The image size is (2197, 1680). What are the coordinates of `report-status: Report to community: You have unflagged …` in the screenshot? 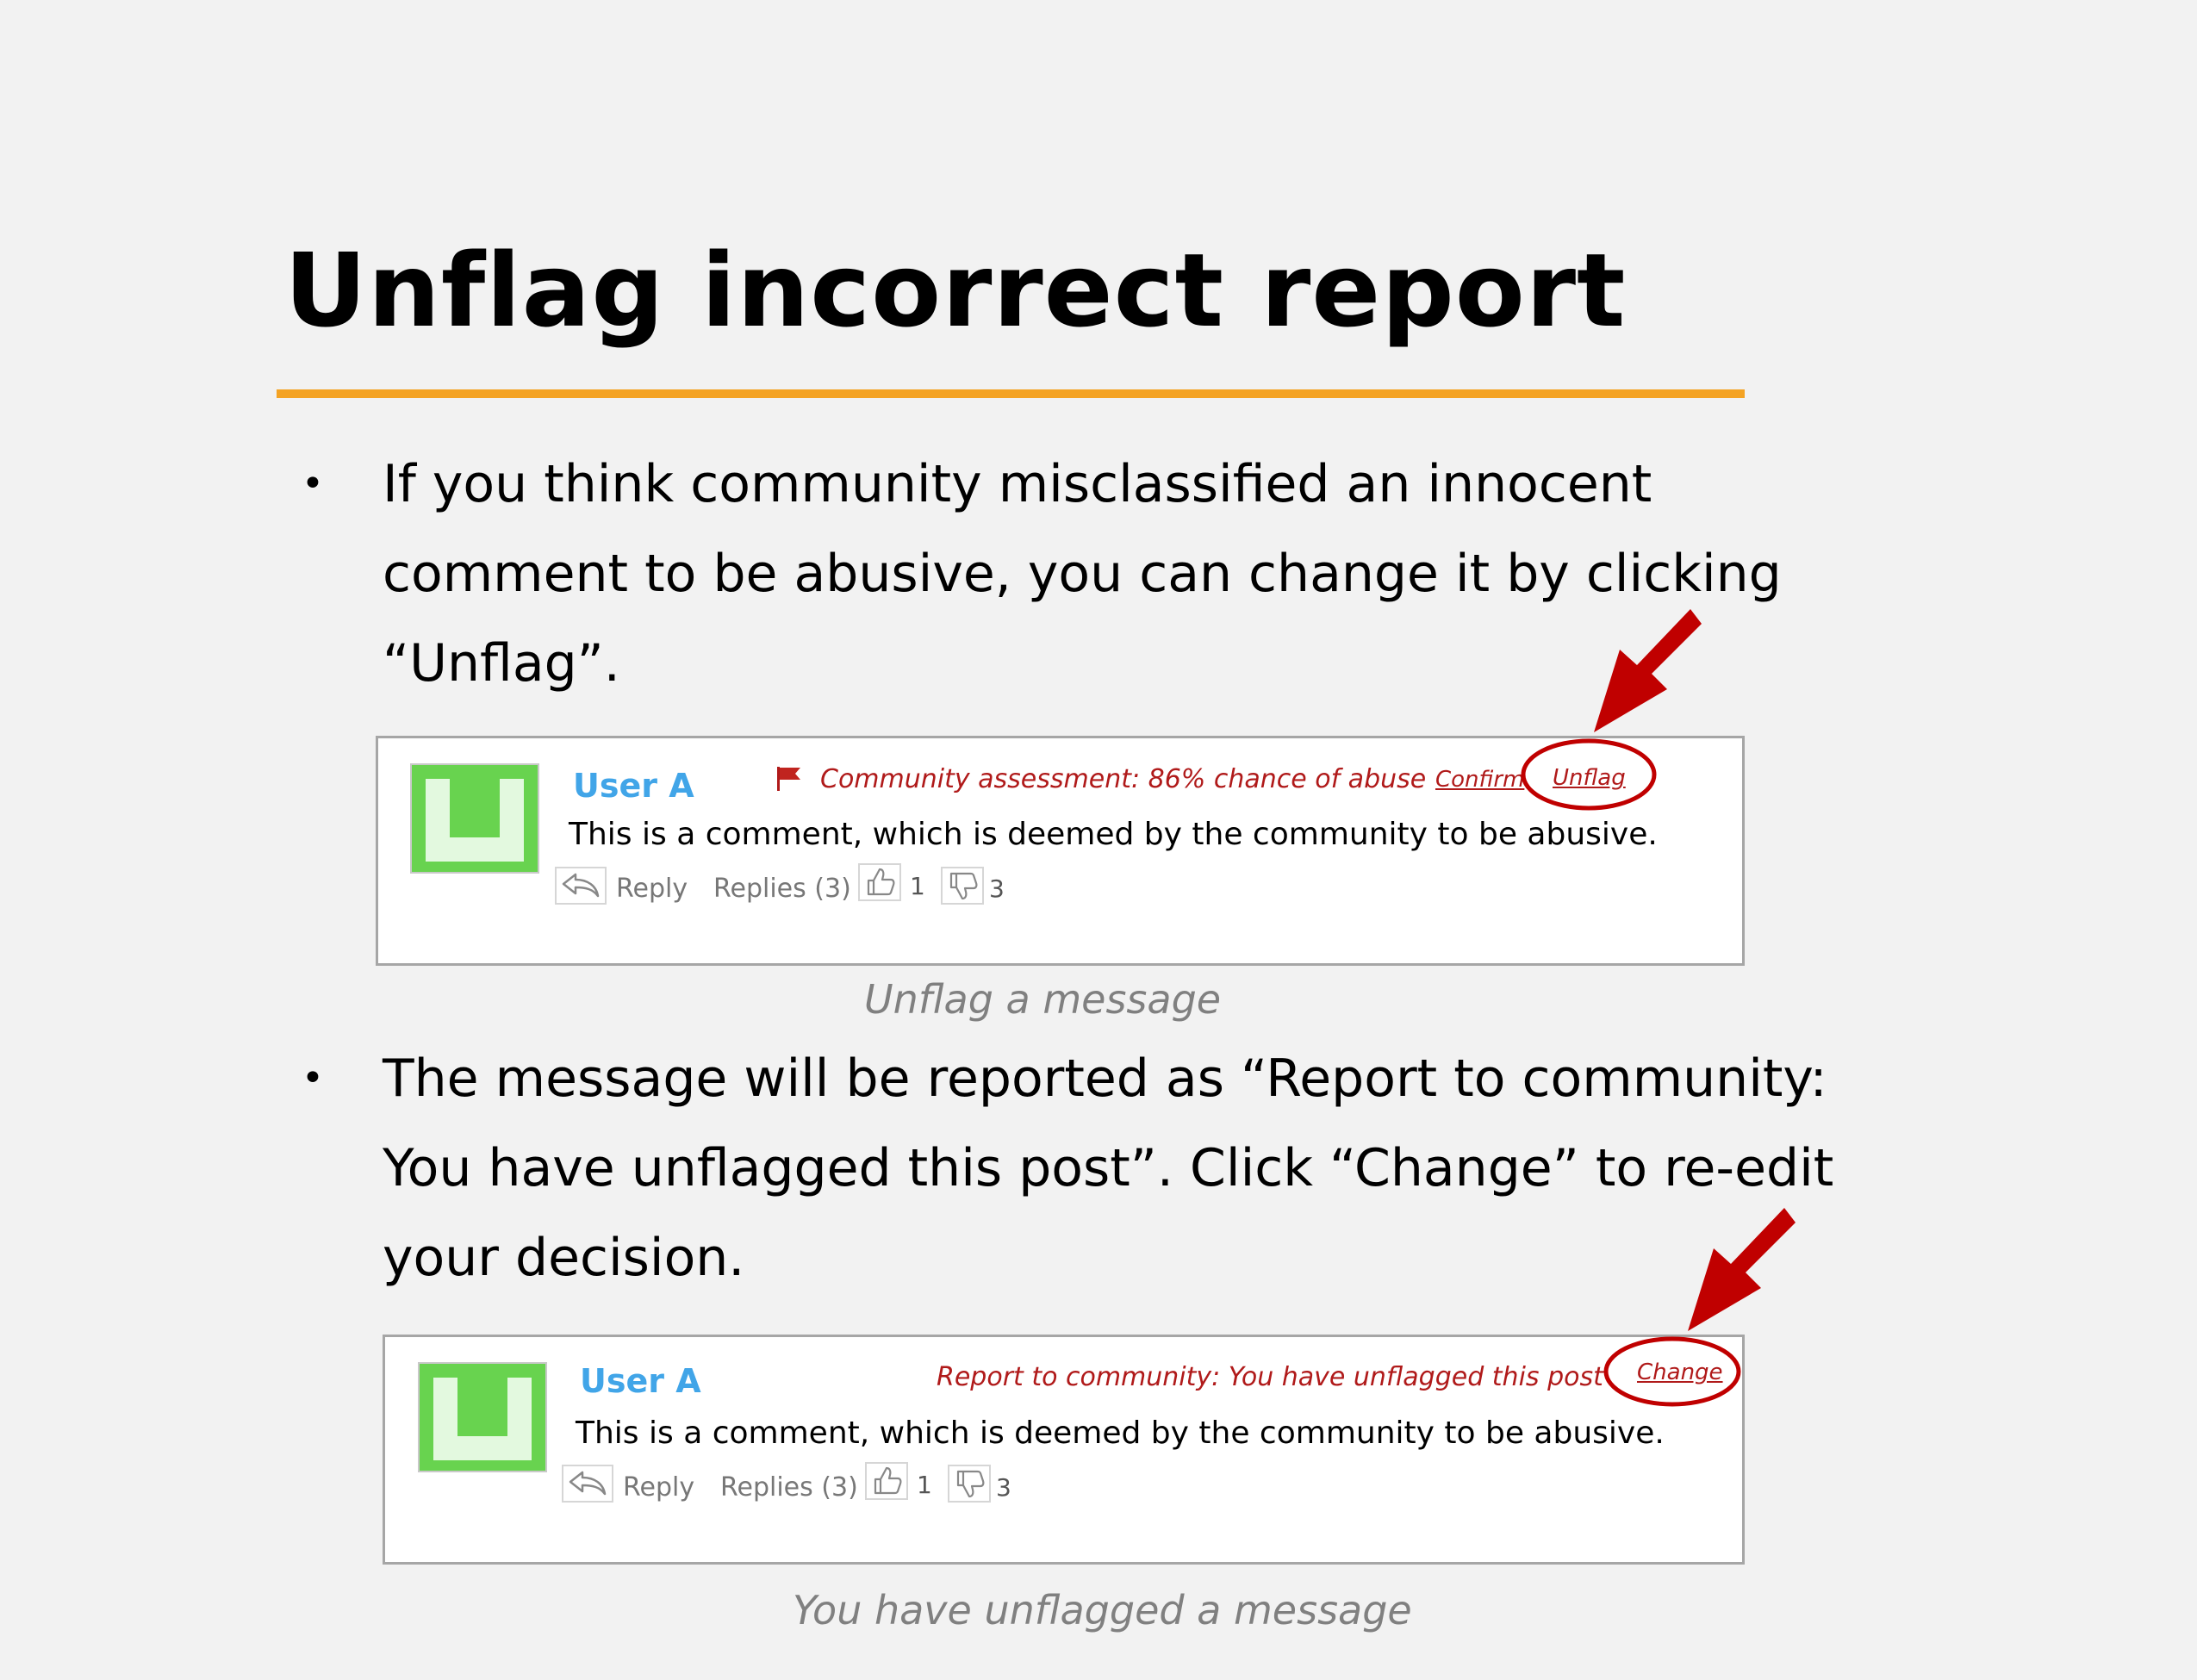 It's located at (1270, 1377).